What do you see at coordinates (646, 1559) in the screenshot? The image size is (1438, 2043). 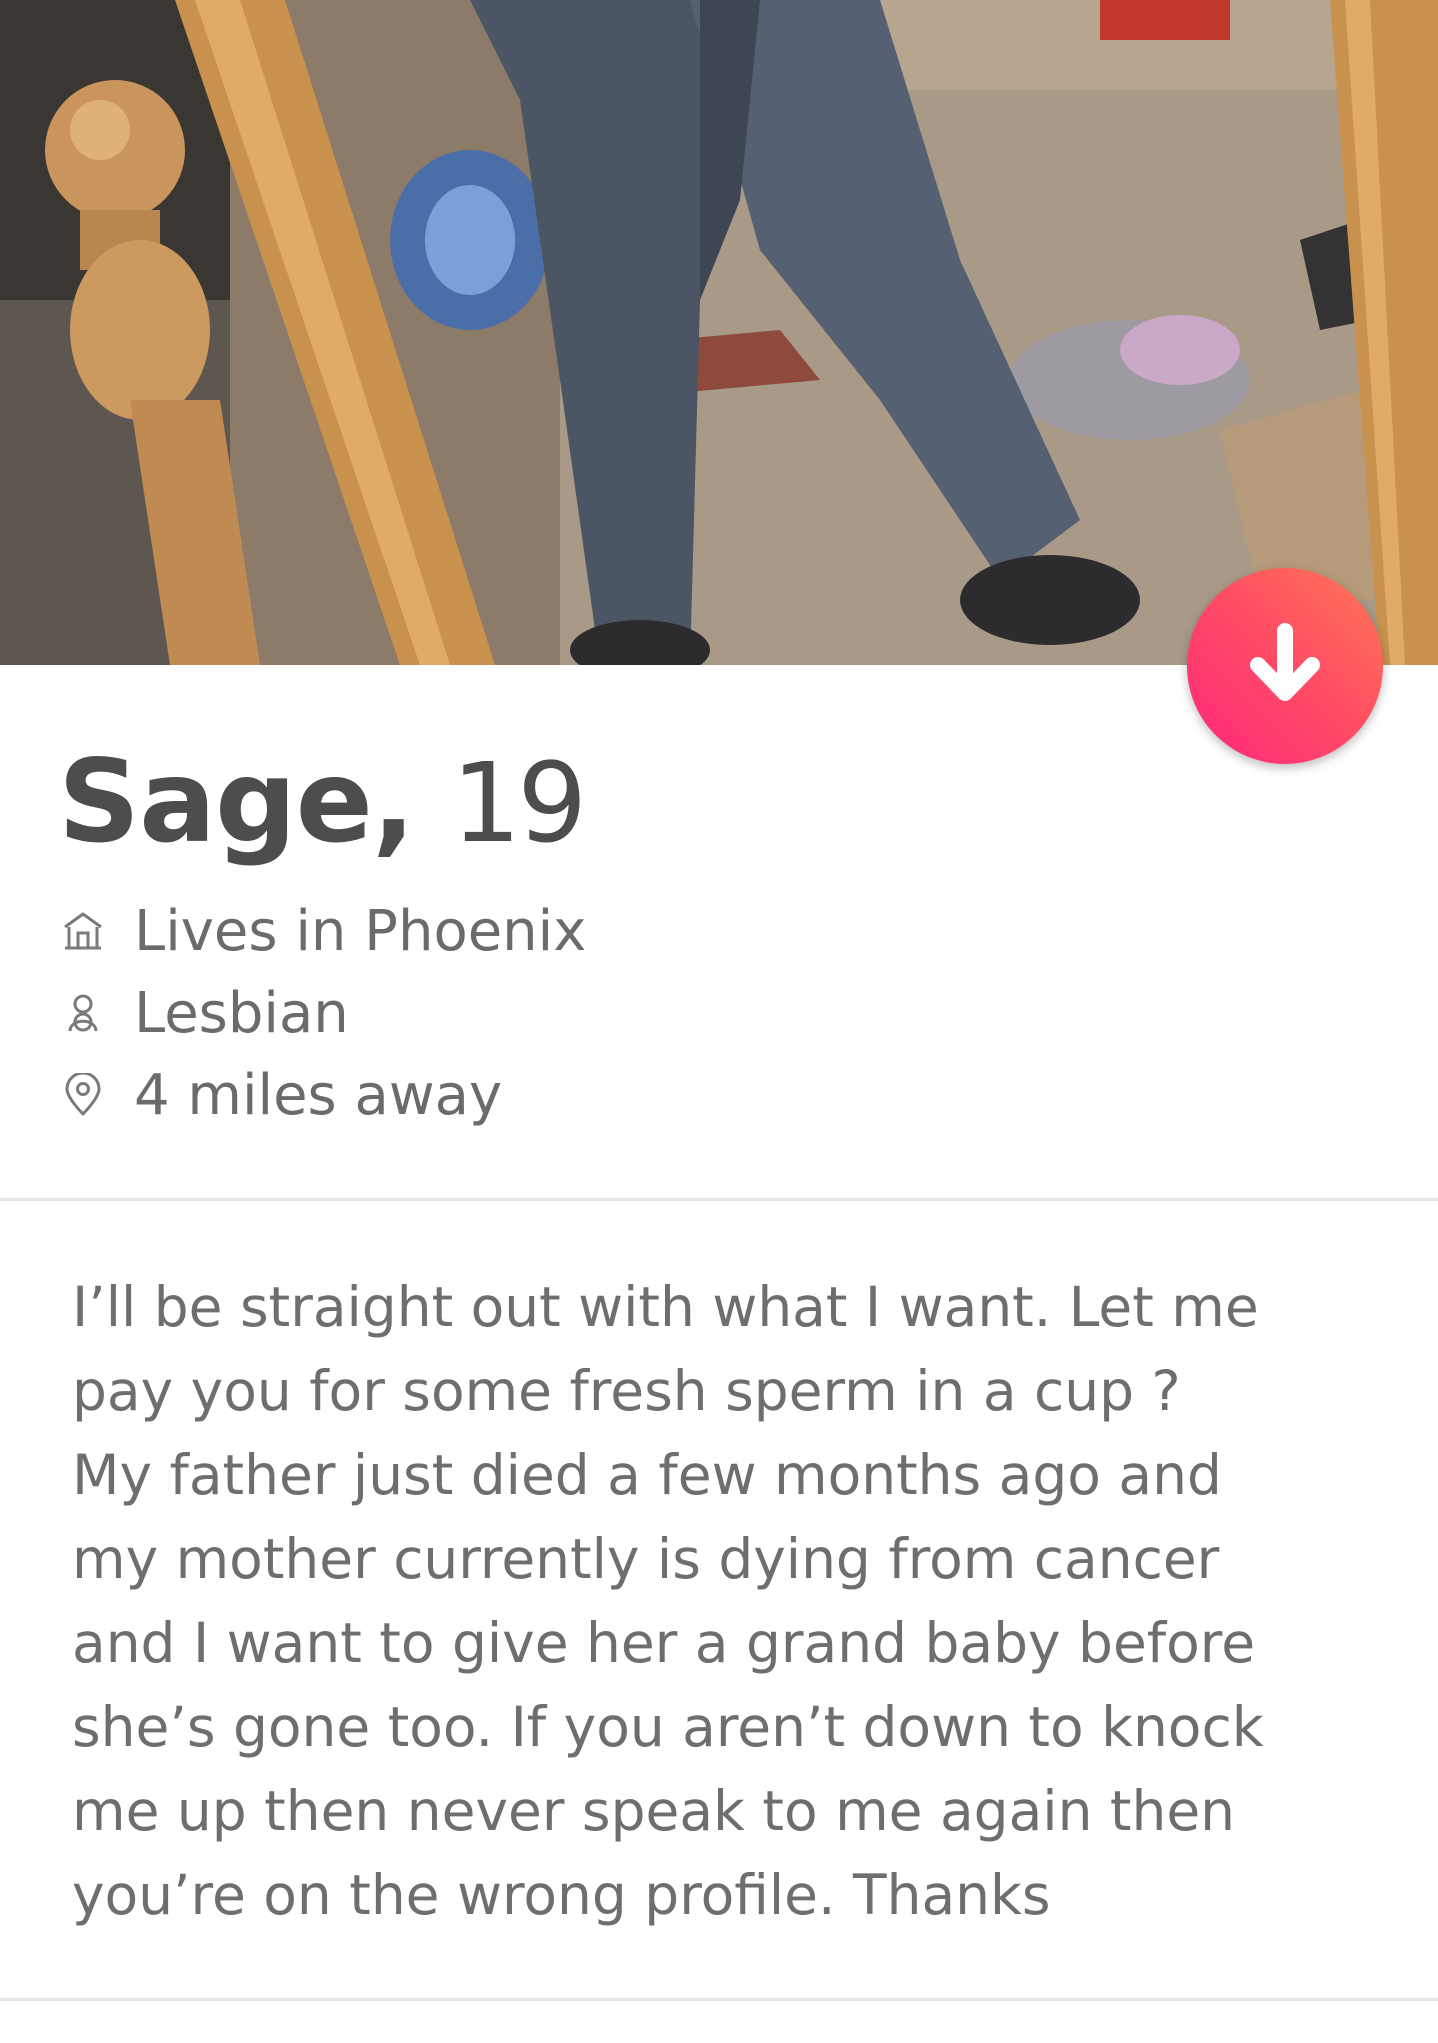 I see `bio-line: my mother currently is dying from cancer` at bounding box center [646, 1559].